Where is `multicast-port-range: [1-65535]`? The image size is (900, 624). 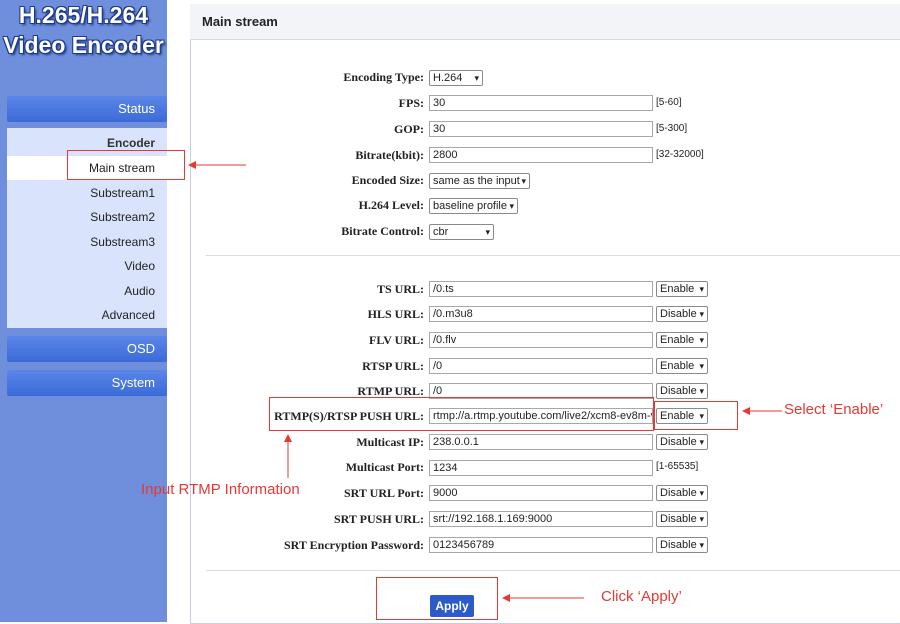 multicast-port-range: [1-65535] is located at coordinates (677, 466).